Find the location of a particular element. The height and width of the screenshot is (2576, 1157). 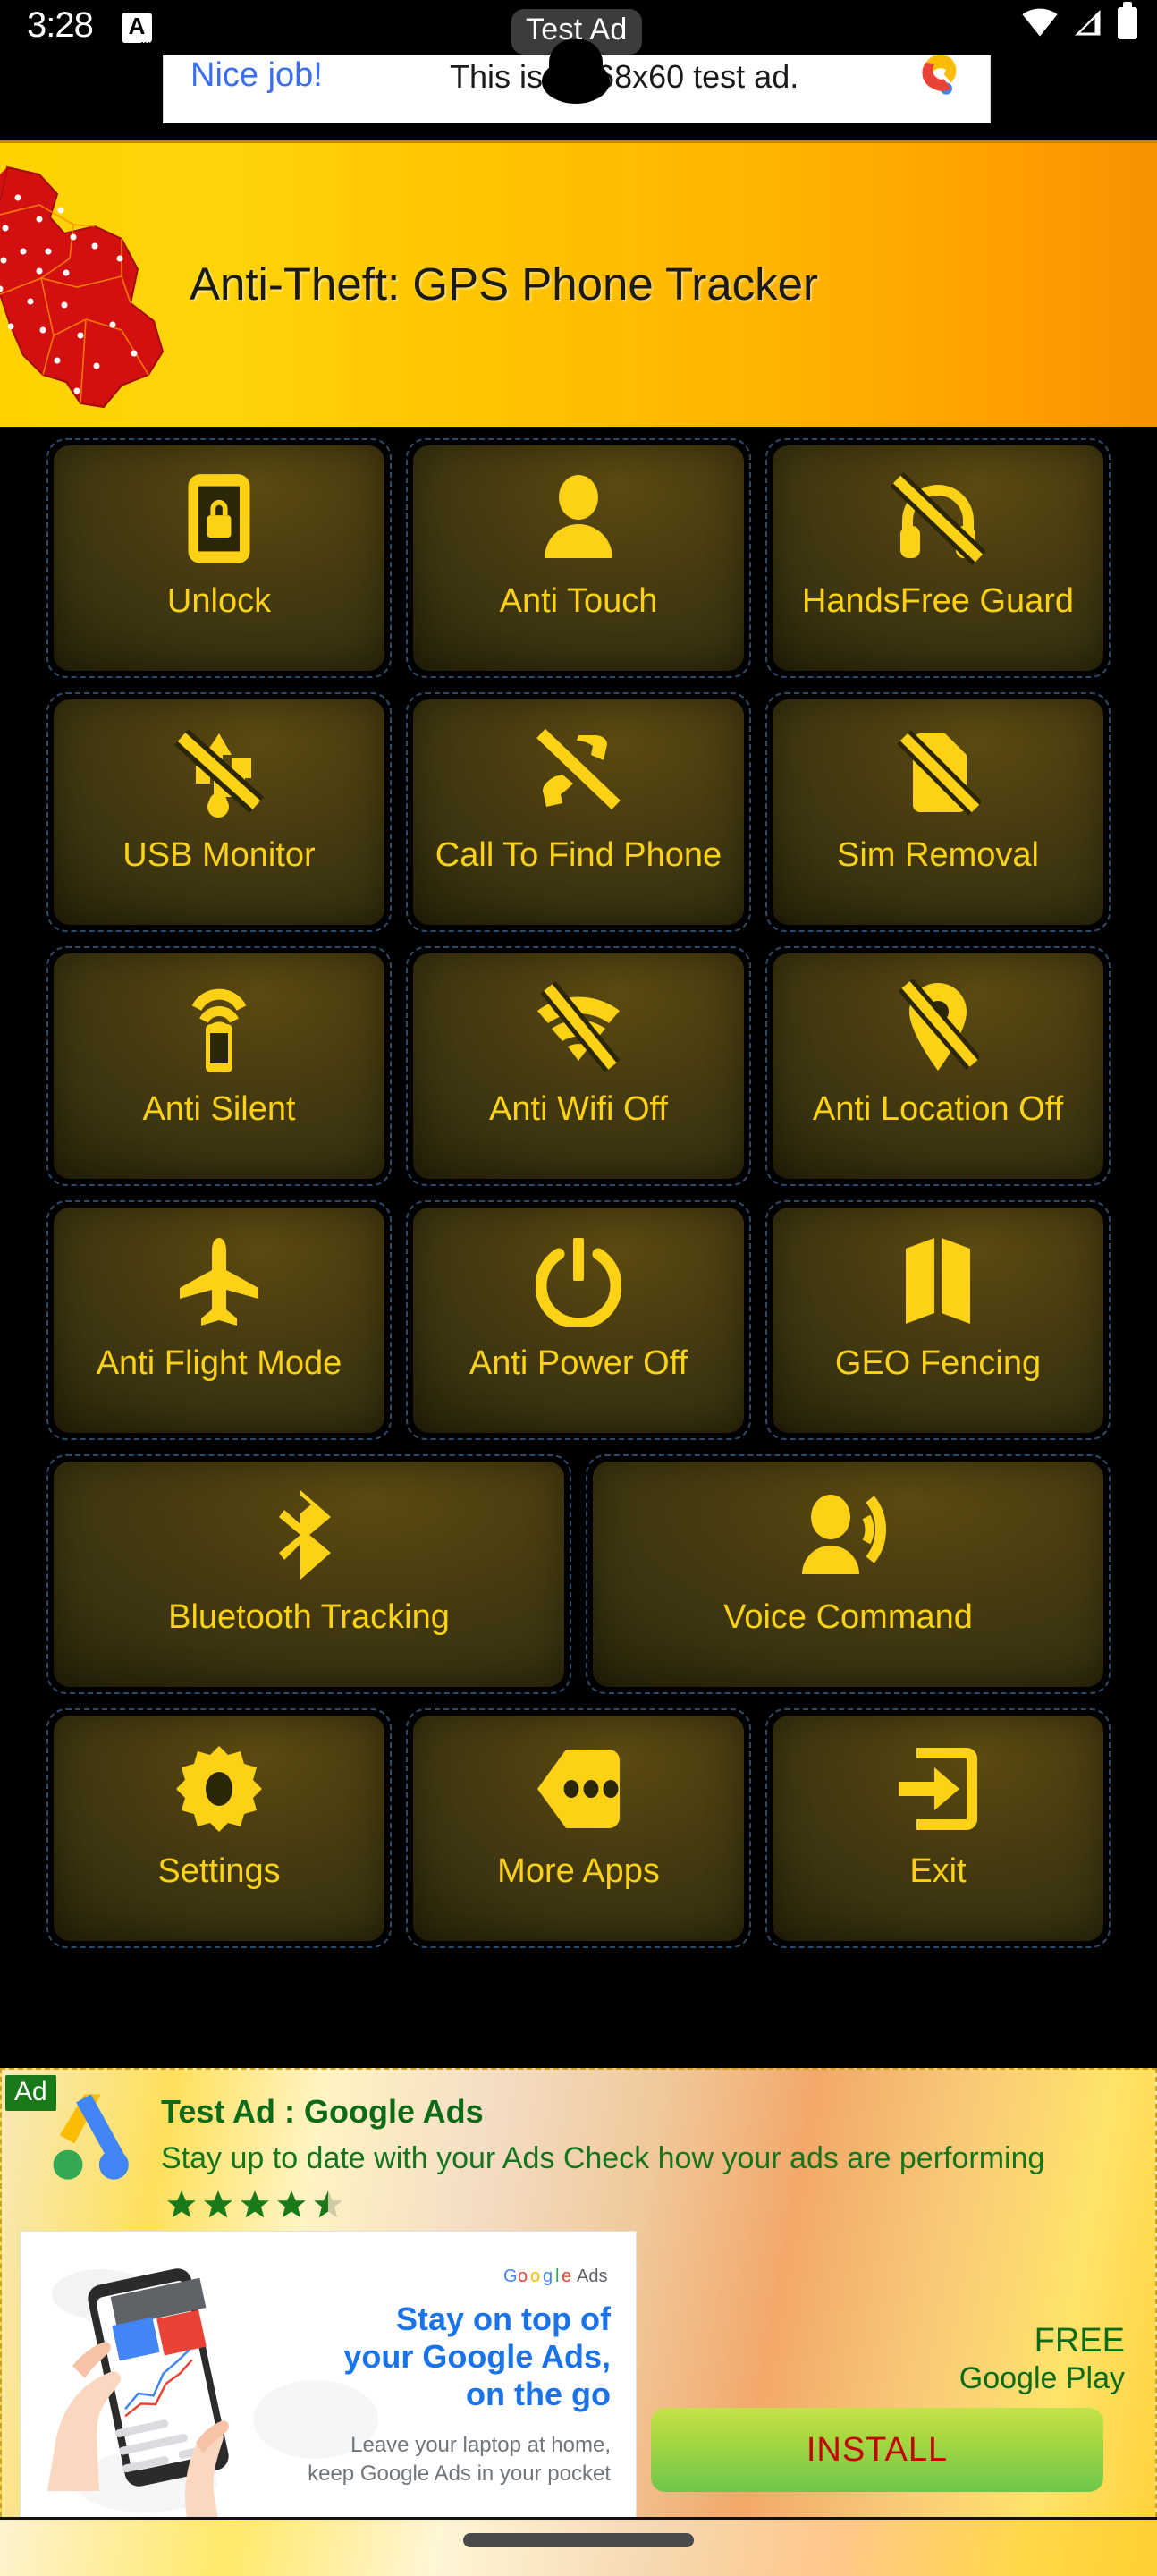

airplane-icon is located at coordinates (219, 1281).